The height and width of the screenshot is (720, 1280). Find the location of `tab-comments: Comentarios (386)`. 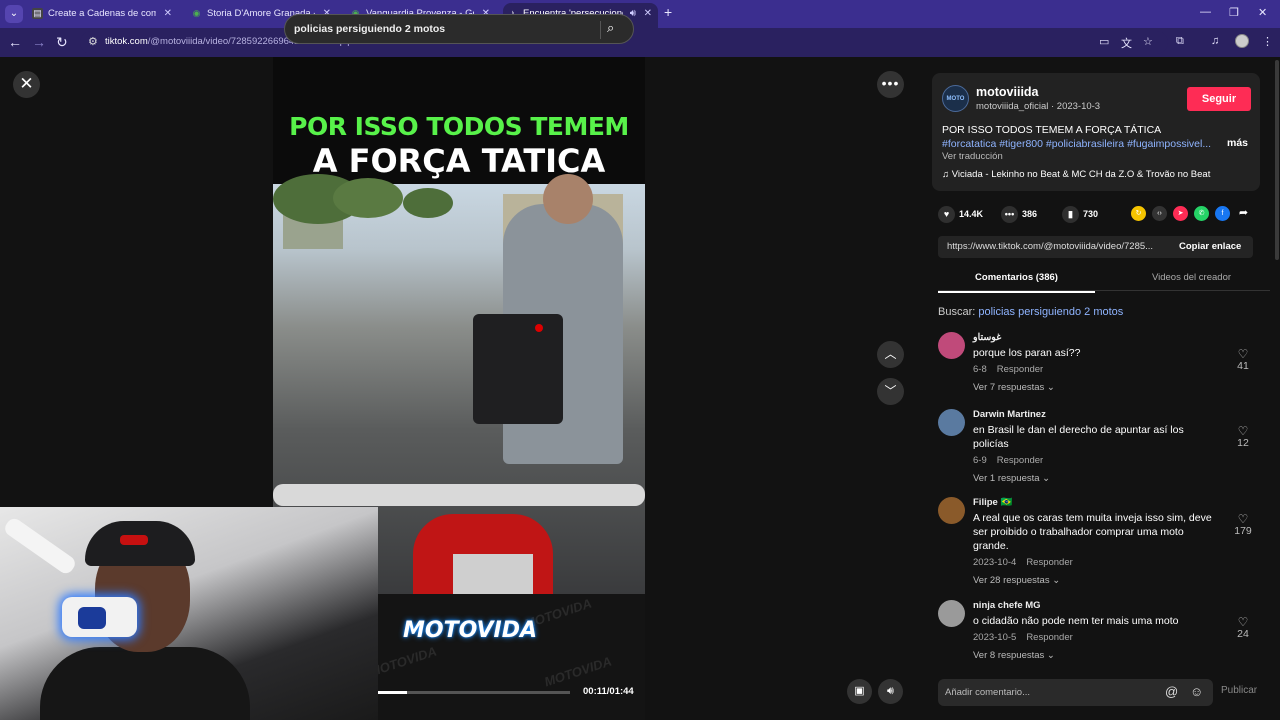

tab-comments: Comentarios (386) is located at coordinates (1016, 282).